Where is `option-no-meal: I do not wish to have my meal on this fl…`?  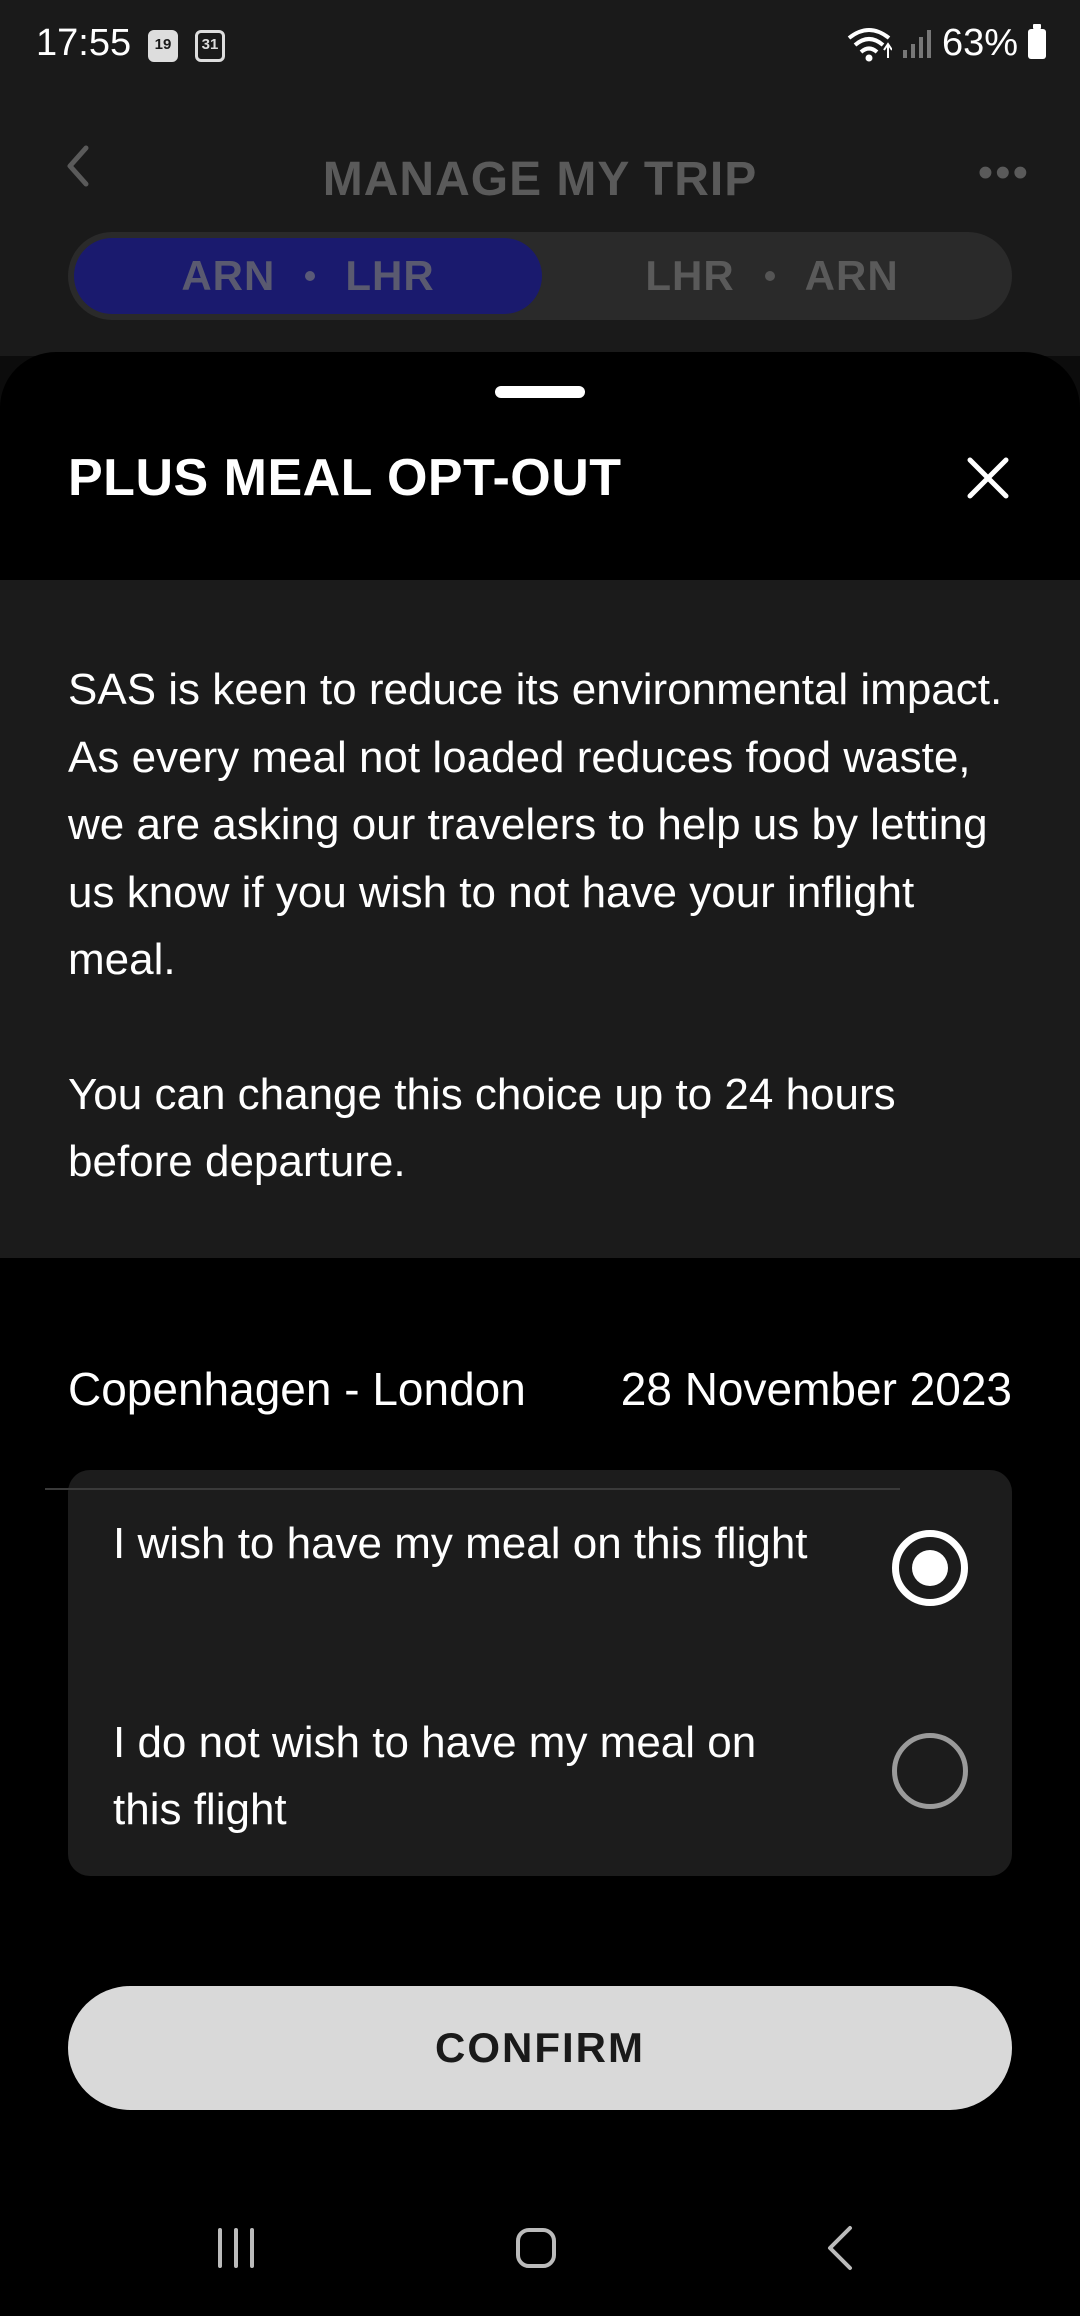 option-no-meal: I do not wish to have my meal on this fl… is located at coordinates (540, 1773).